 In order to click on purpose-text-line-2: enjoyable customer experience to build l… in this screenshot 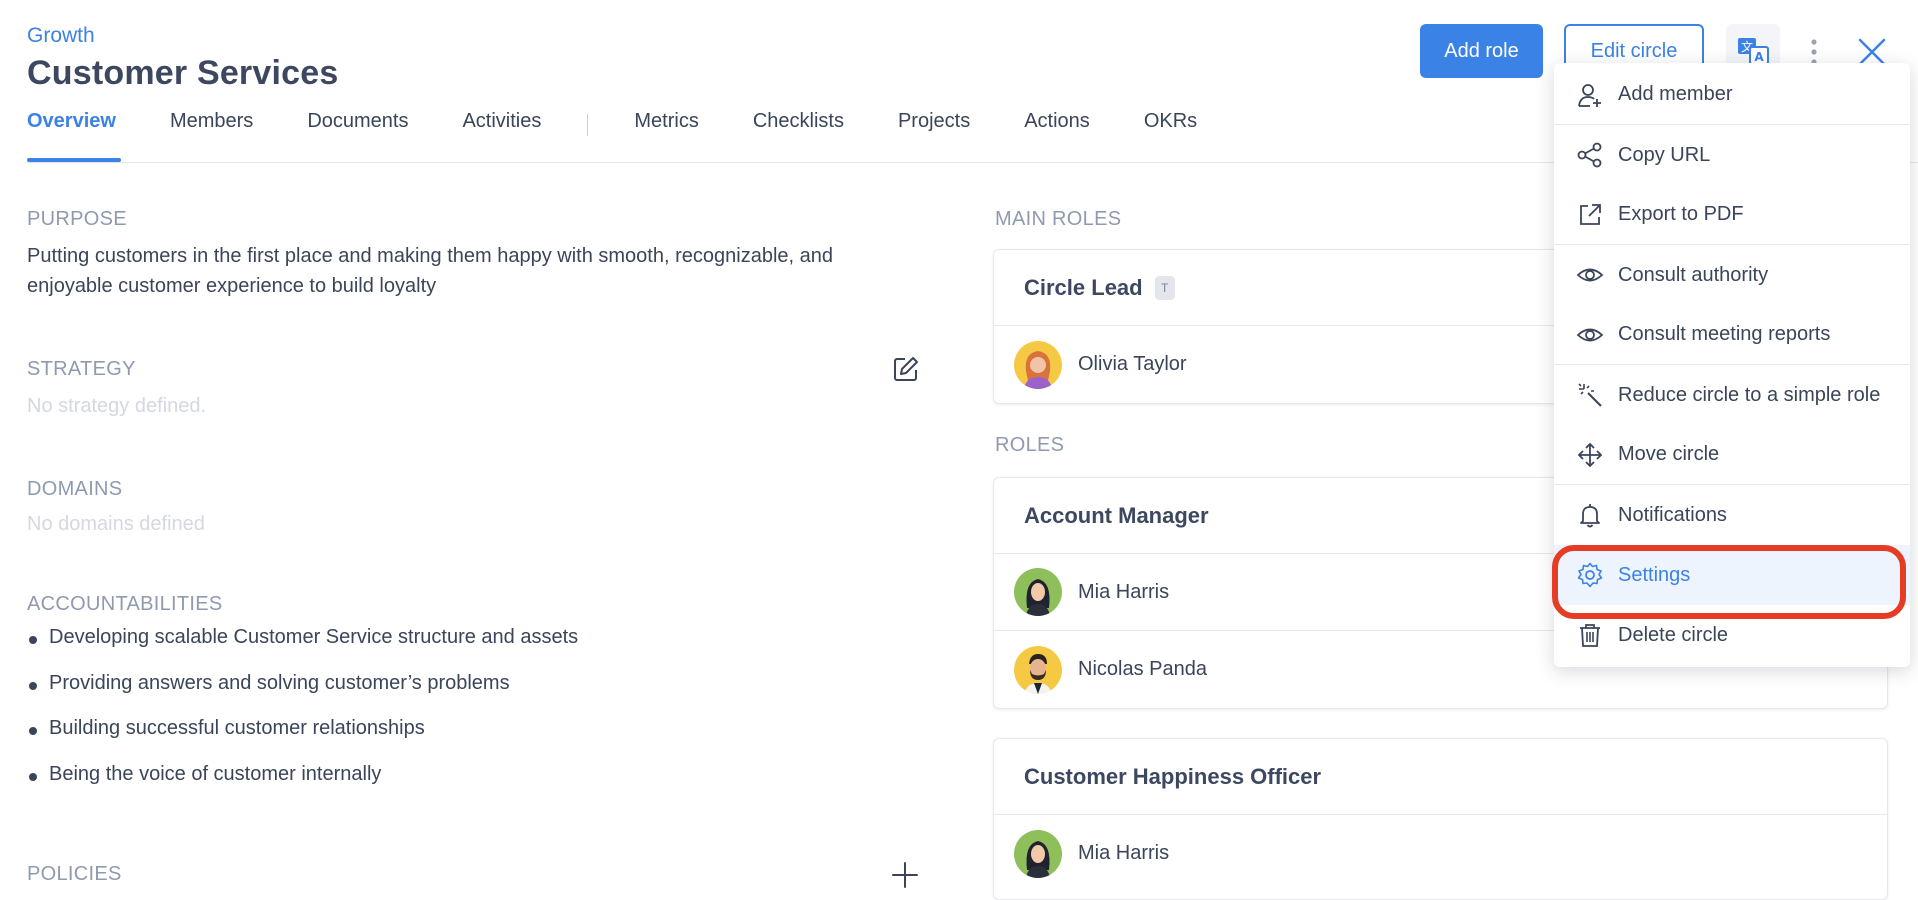, I will do `click(232, 286)`.